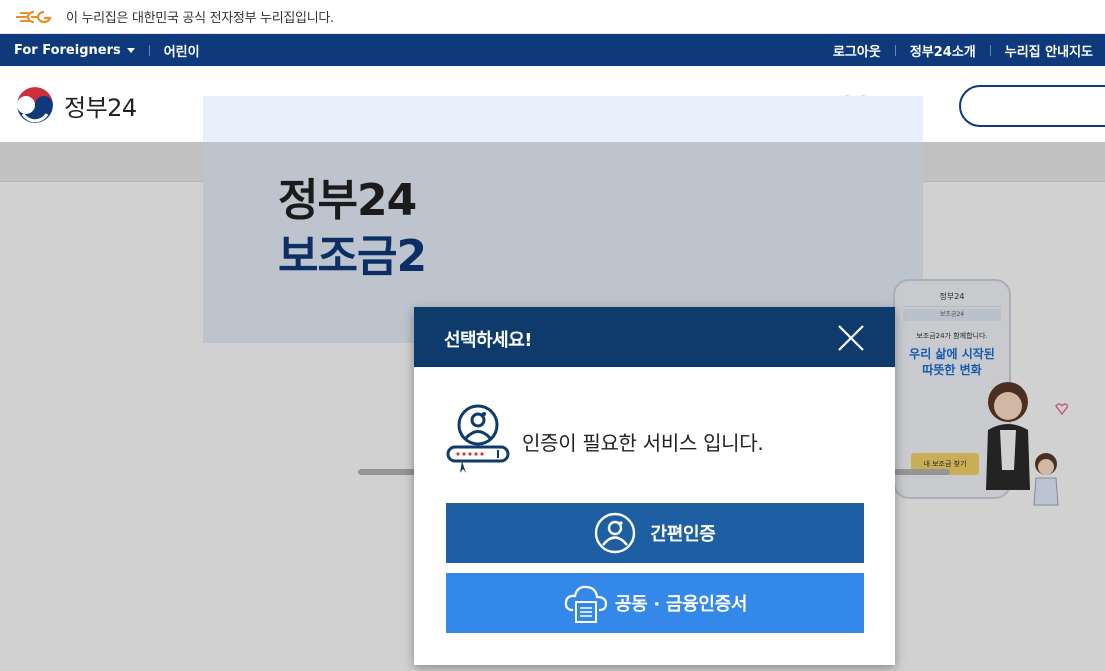  What do you see at coordinates (130, 50) in the screenshot?
I see `caret-down-icon` at bounding box center [130, 50].